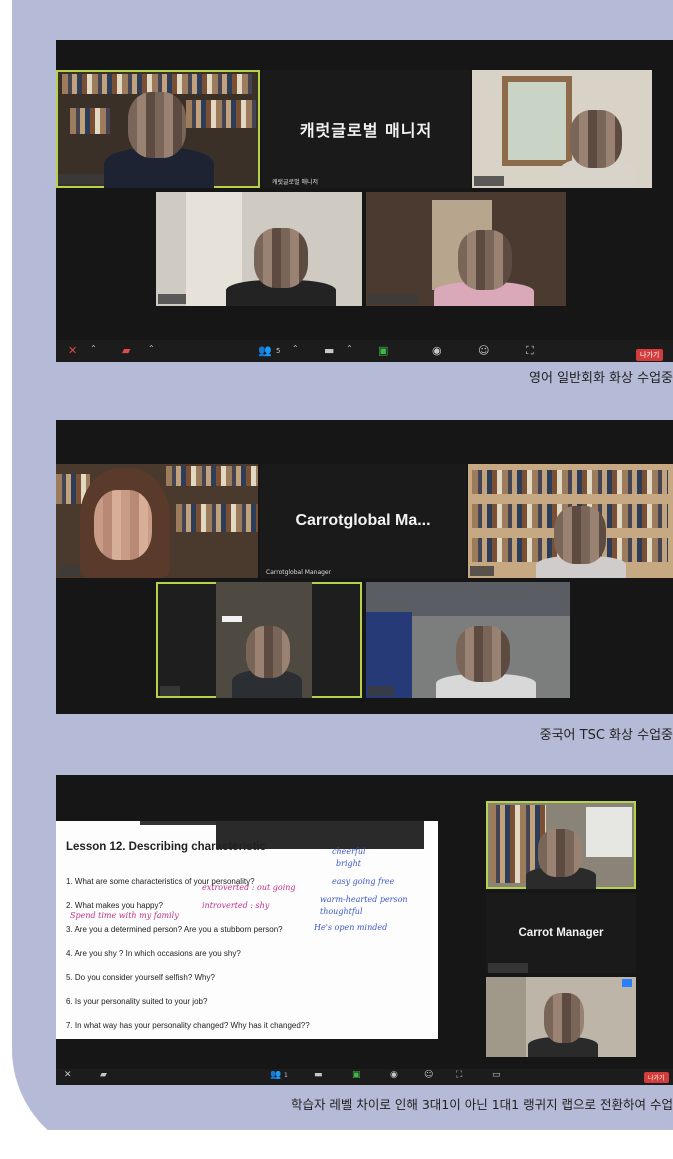 The image size is (673, 1159). Describe the element at coordinates (364, 899) in the screenshot. I see `annotation-warm-hearted: warm-hearted person` at that location.